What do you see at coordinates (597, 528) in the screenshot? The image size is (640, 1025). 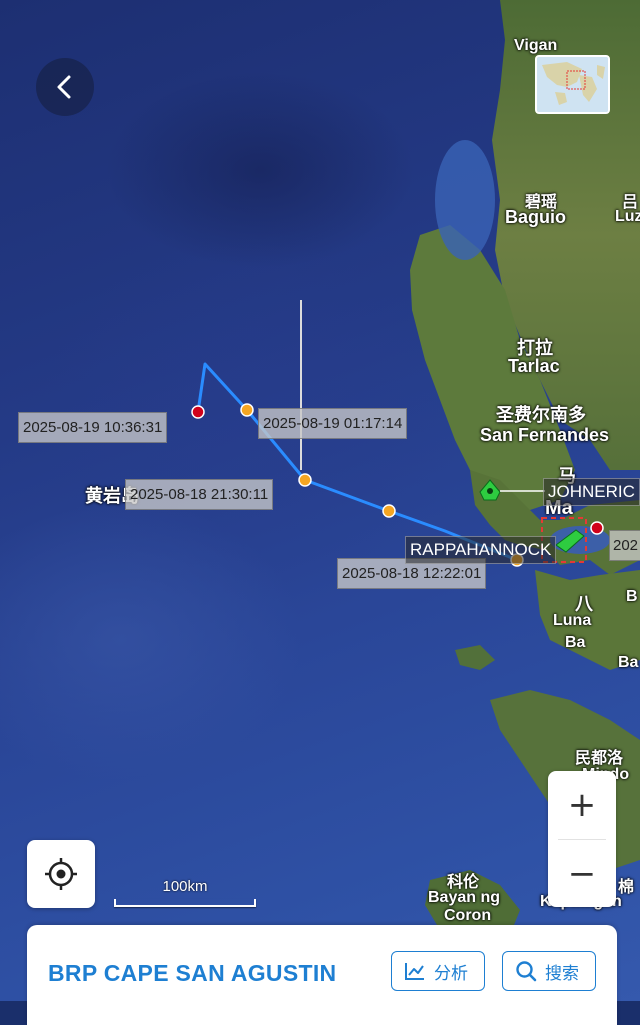 I see `other-endpoint` at bounding box center [597, 528].